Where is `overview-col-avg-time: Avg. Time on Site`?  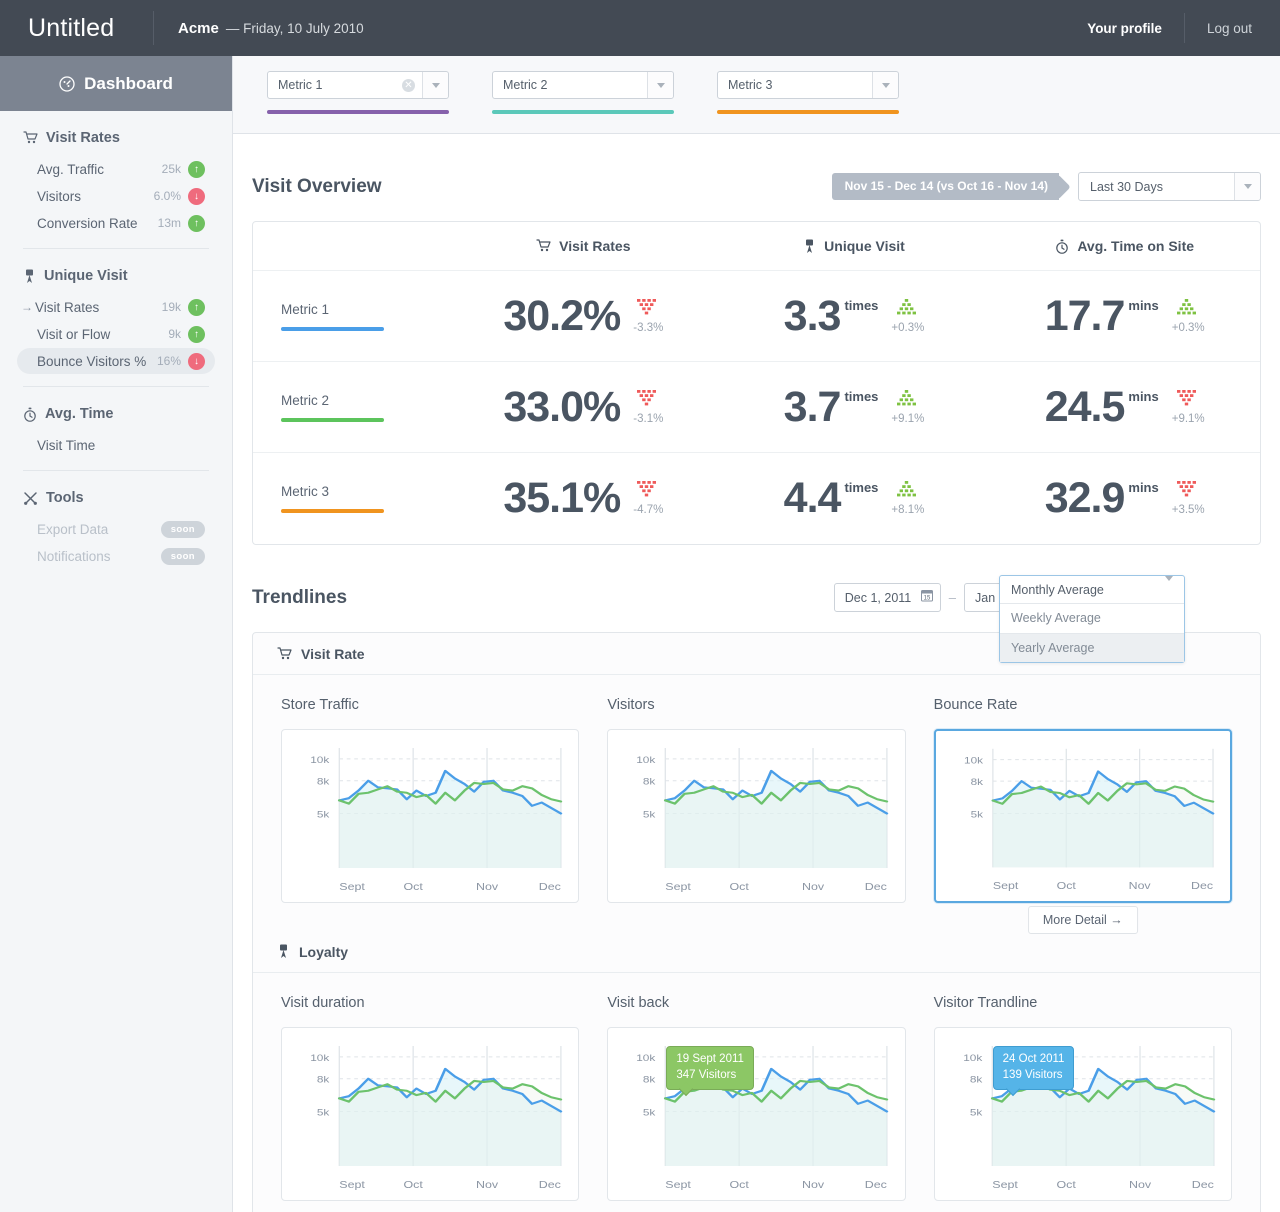 overview-col-avg-time: Avg. Time on Site is located at coordinates (1124, 246).